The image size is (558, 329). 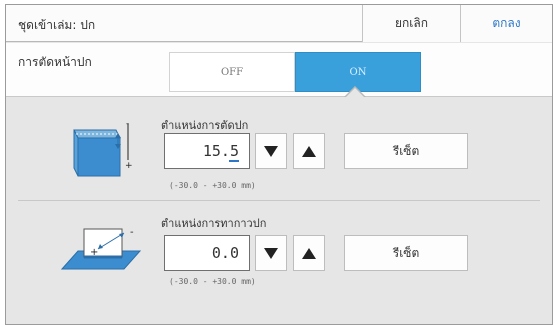 What do you see at coordinates (220, 151) in the screenshot?
I see `cut-position-value: 15.5` at bounding box center [220, 151].